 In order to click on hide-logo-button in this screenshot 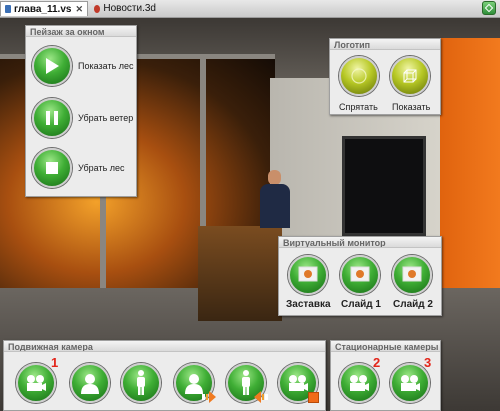, I will do `click(359, 76)`.